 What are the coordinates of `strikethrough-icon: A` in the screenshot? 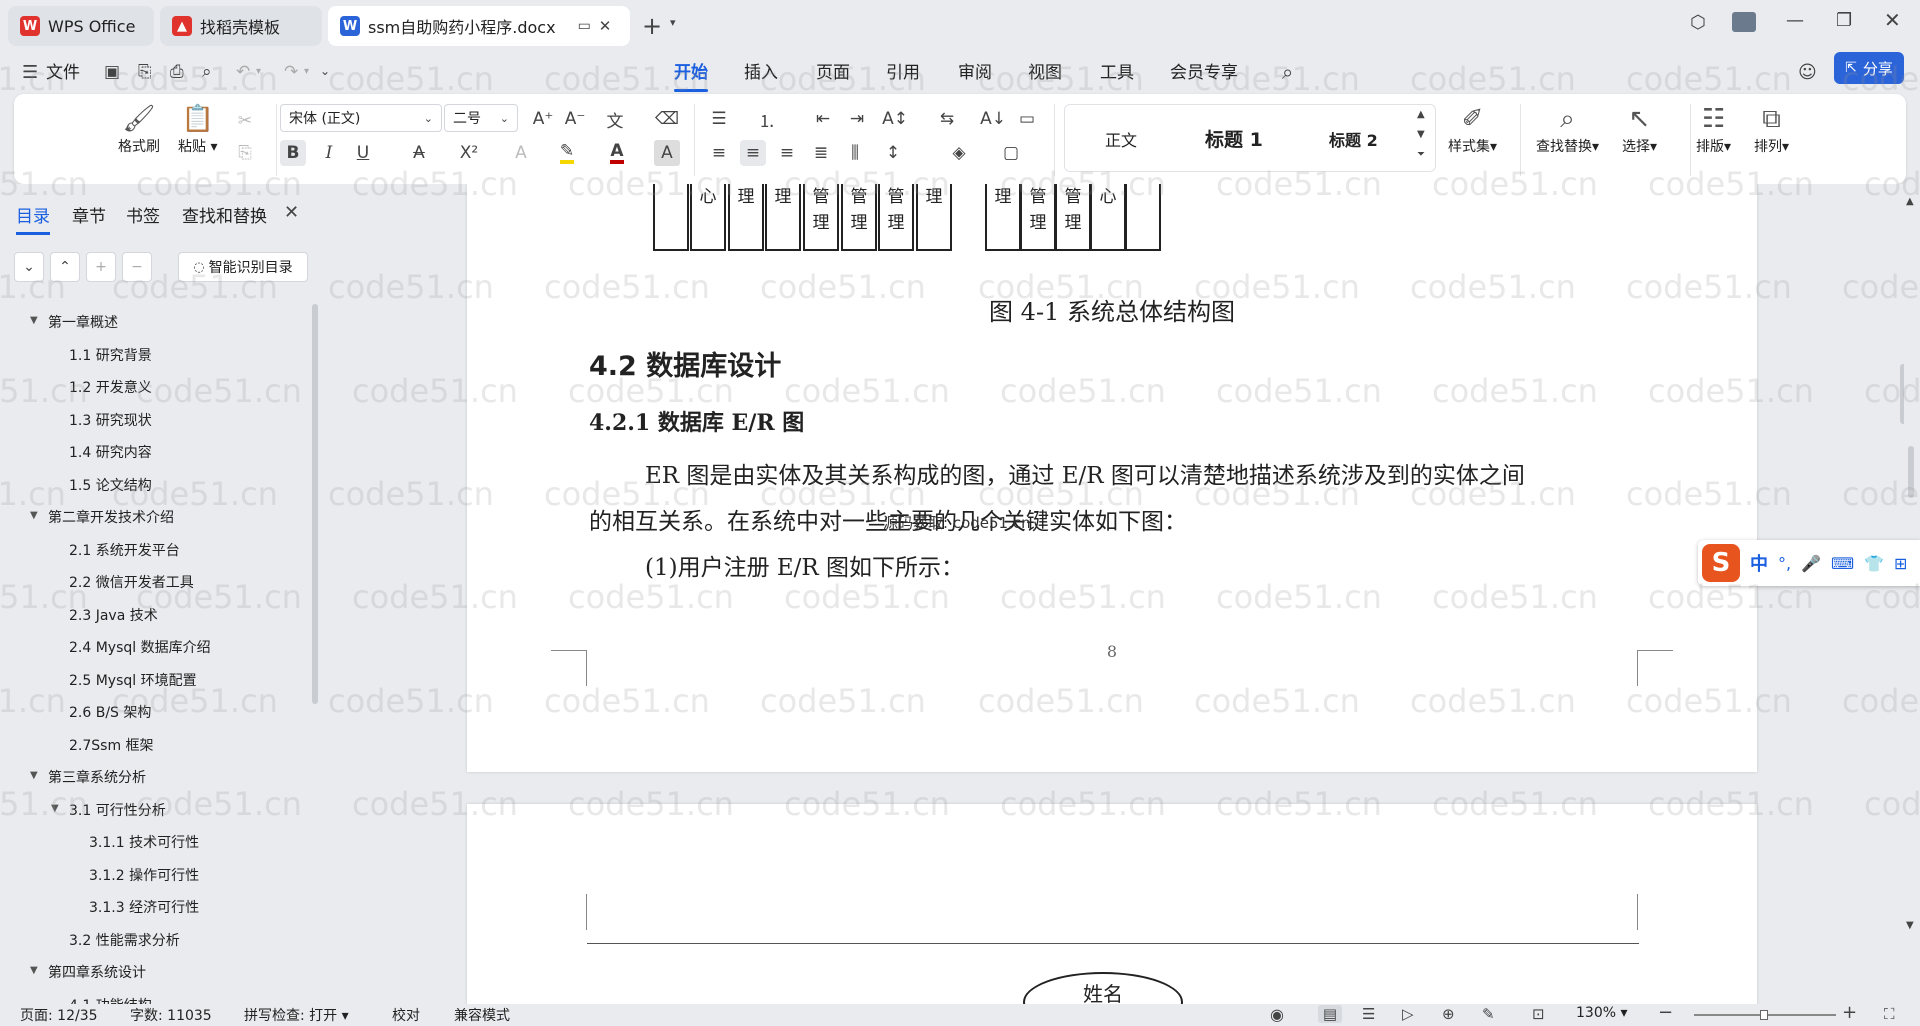 It's located at (419, 153).